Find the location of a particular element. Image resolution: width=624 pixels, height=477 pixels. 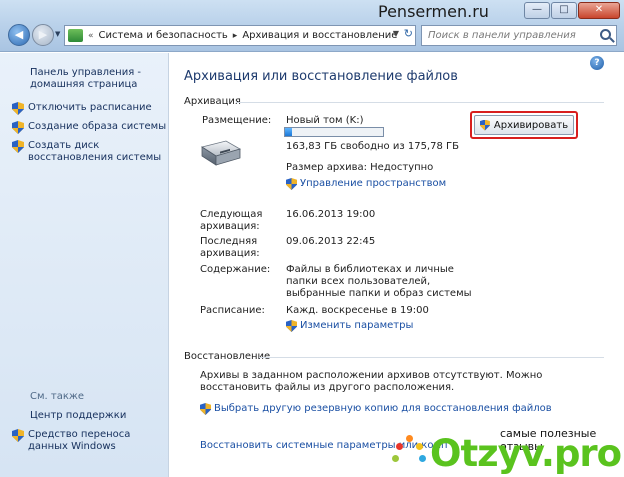

restore-section-heading: Восстановление is located at coordinates (227, 356).